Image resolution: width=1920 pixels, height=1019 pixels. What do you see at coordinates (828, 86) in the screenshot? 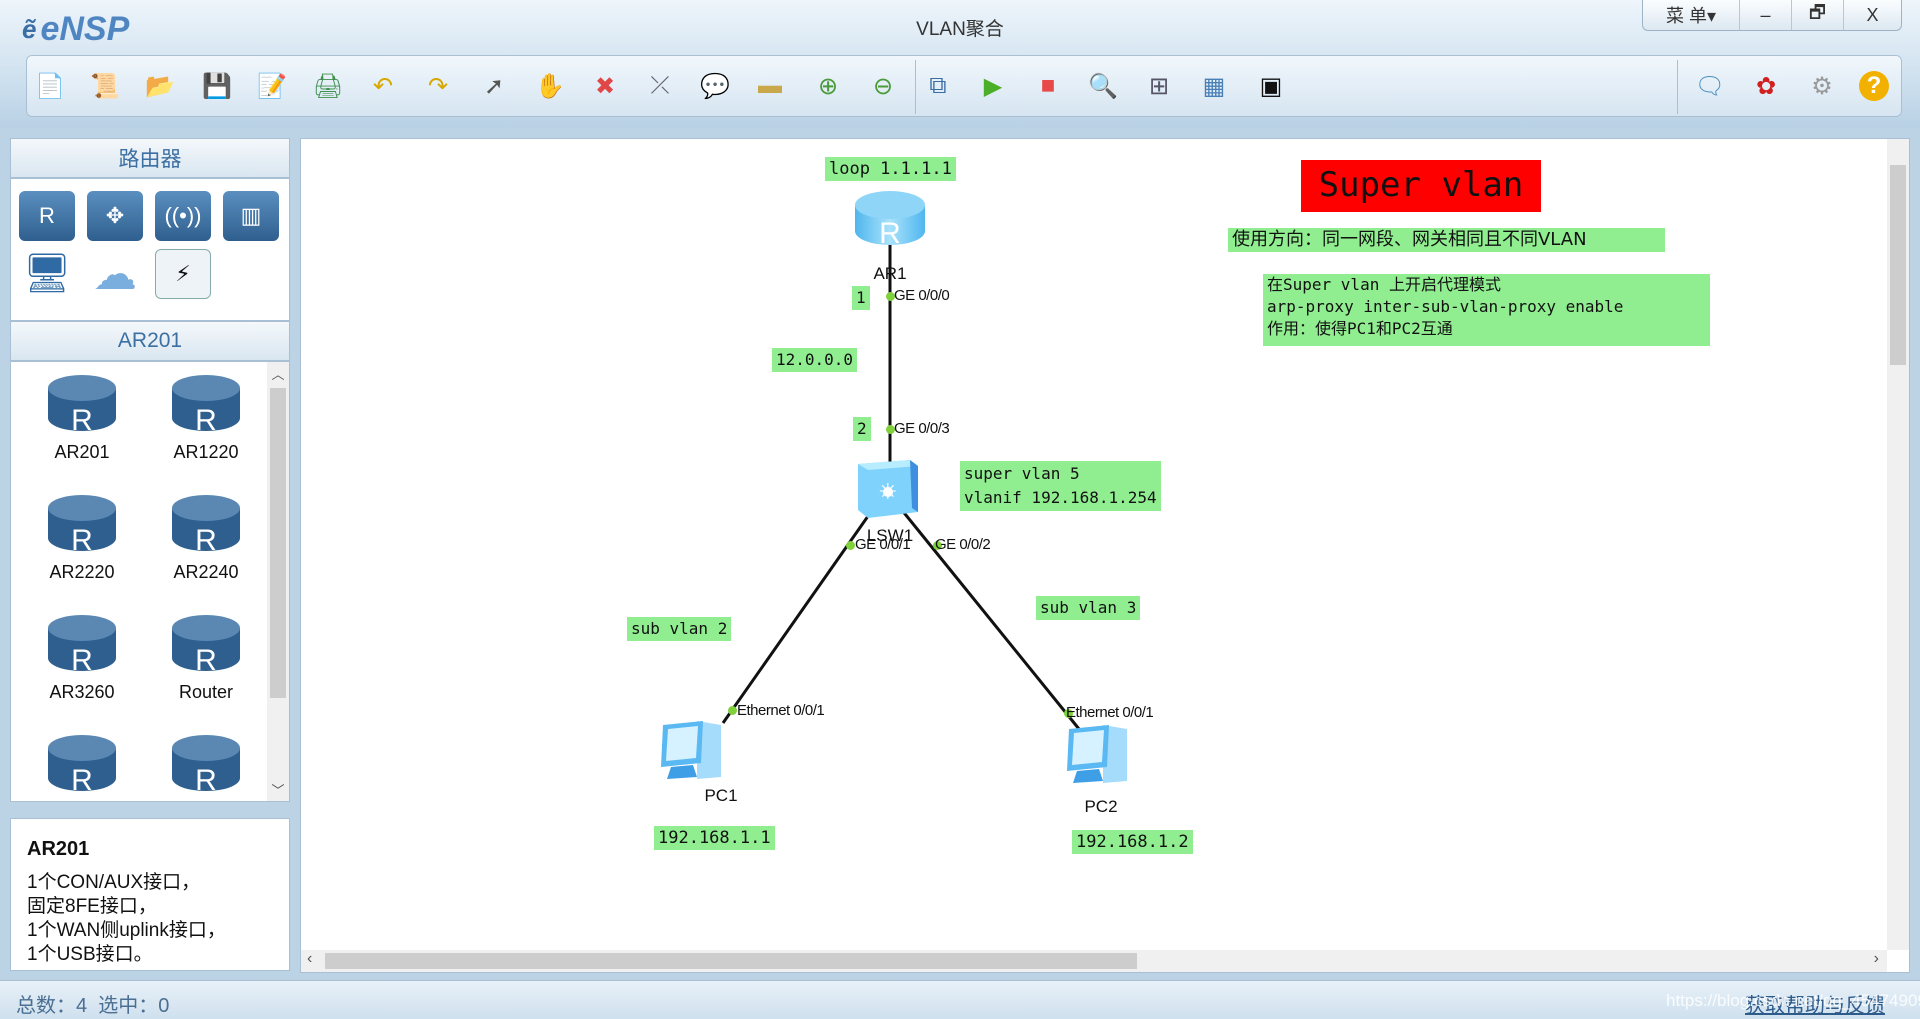
I see `zoom-in-icon: ⊕` at bounding box center [828, 86].